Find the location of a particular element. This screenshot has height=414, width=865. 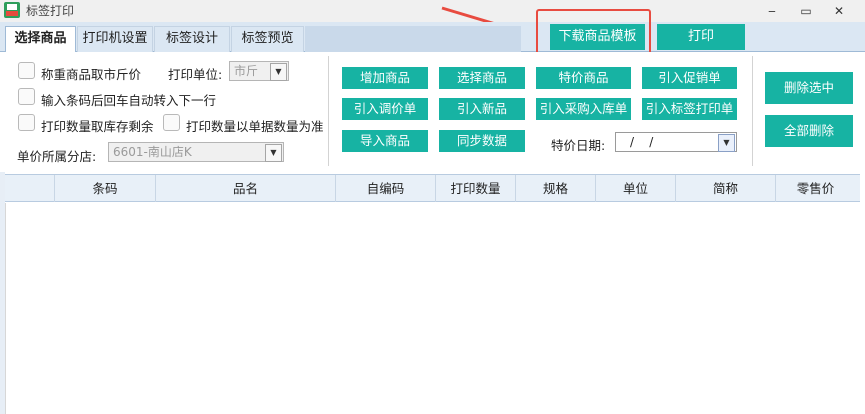

sync-data-button: 同步数据 is located at coordinates (482, 141).